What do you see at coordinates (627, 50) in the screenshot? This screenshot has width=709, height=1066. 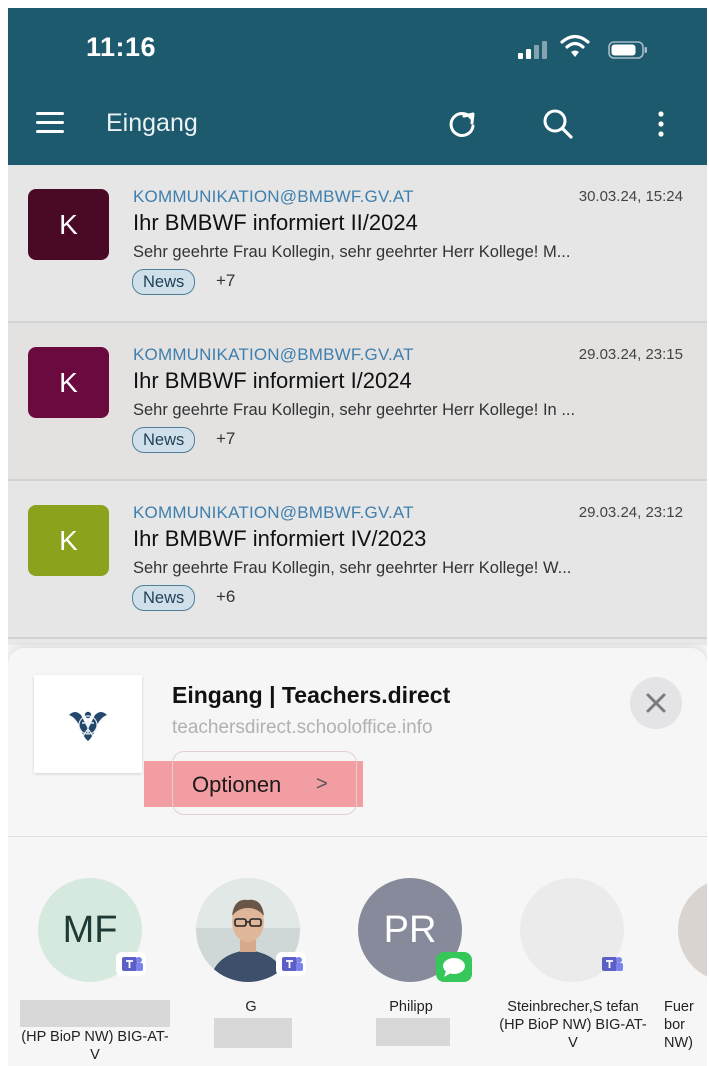 I see `battery-icon` at bounding box center [627, 50].